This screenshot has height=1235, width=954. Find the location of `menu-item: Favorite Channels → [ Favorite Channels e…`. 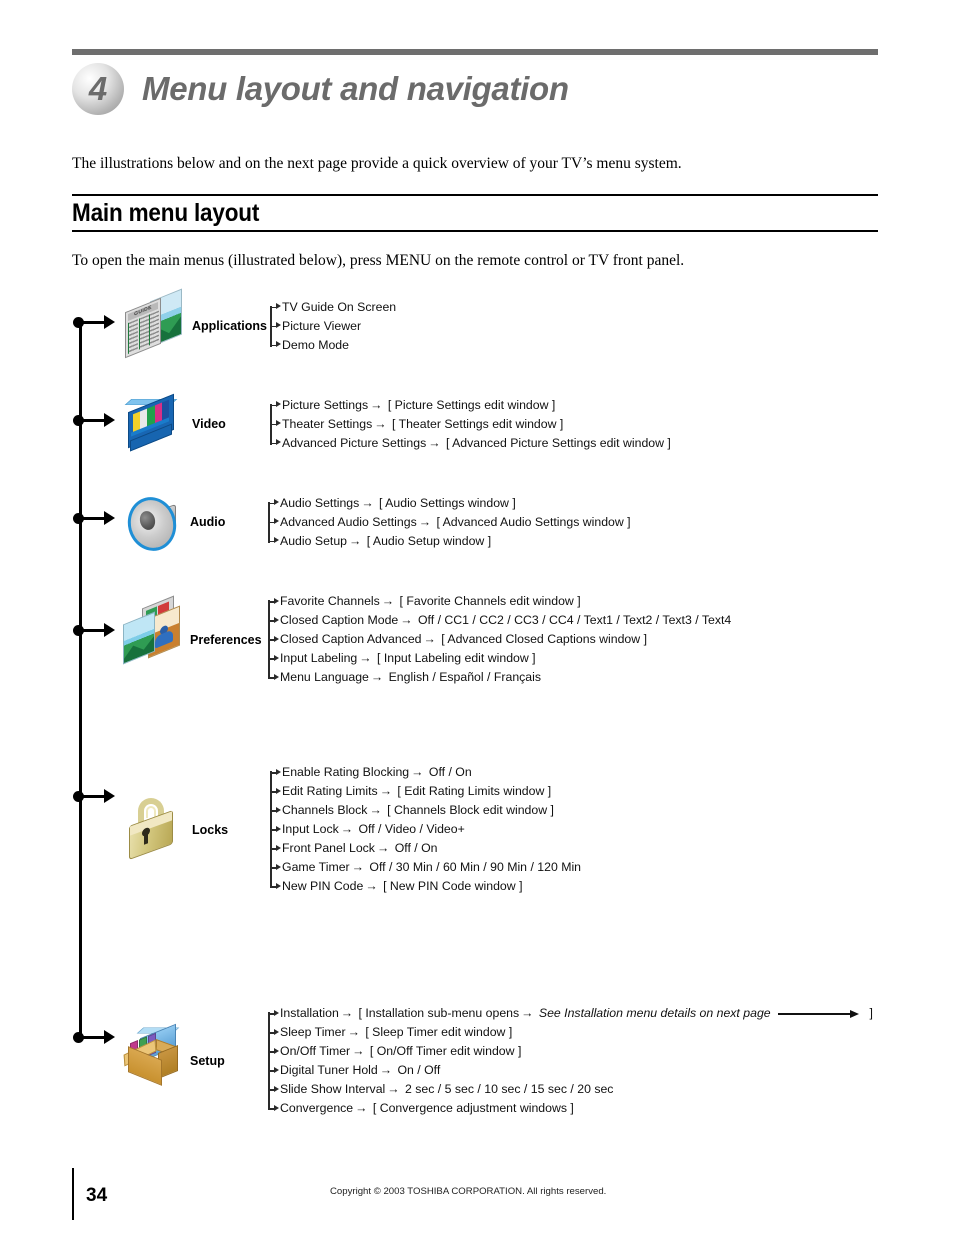

menu-item: Favorite Channels → [ Favorite Channels e… is located at coordinates (499, 601).